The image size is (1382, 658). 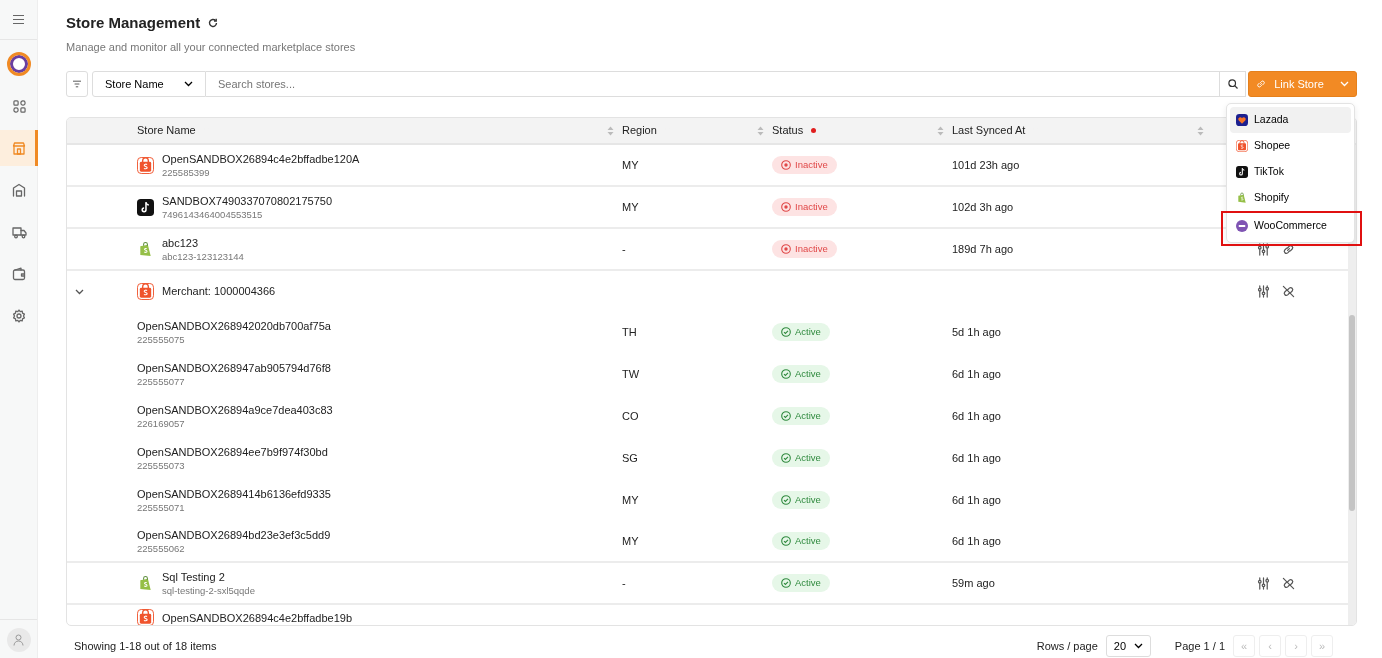 I want to click on menu-item: WooCommerce, so click(x=1290, y=226).